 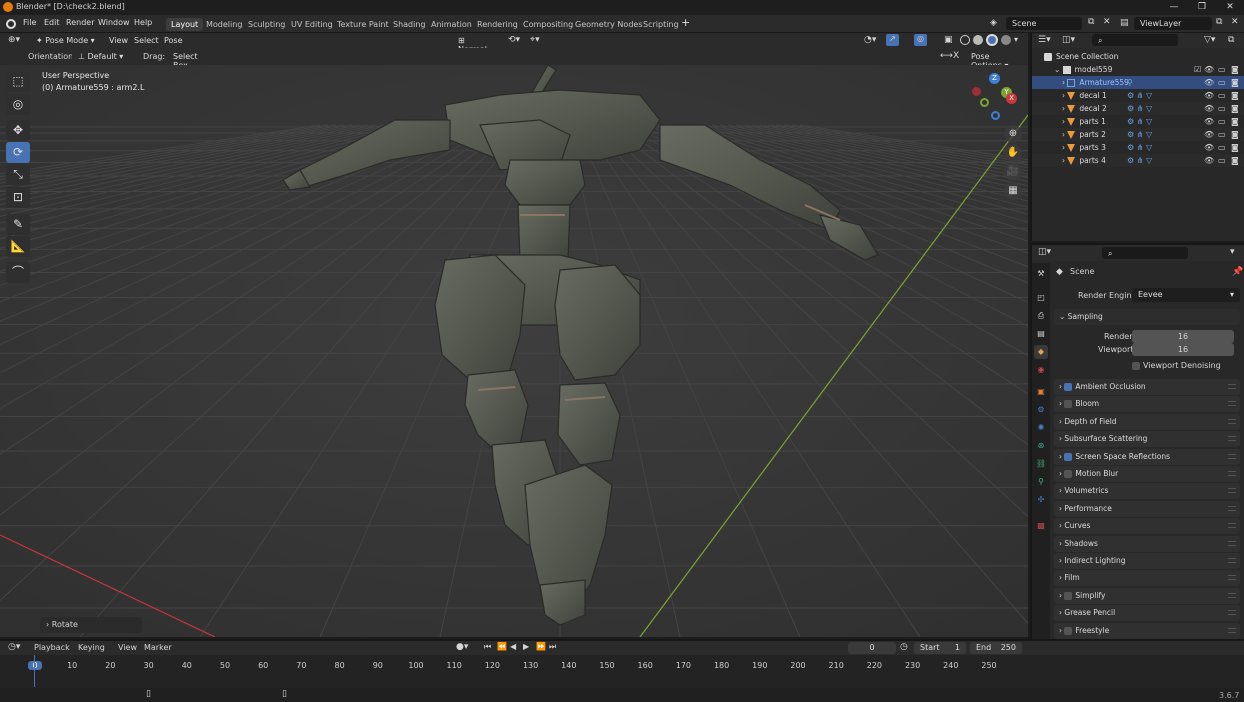 What do you see at coordinates (1041, 352) in the screenshot?
I see `scene-tab-icon: ◆` at bounding box center [1041, 352].